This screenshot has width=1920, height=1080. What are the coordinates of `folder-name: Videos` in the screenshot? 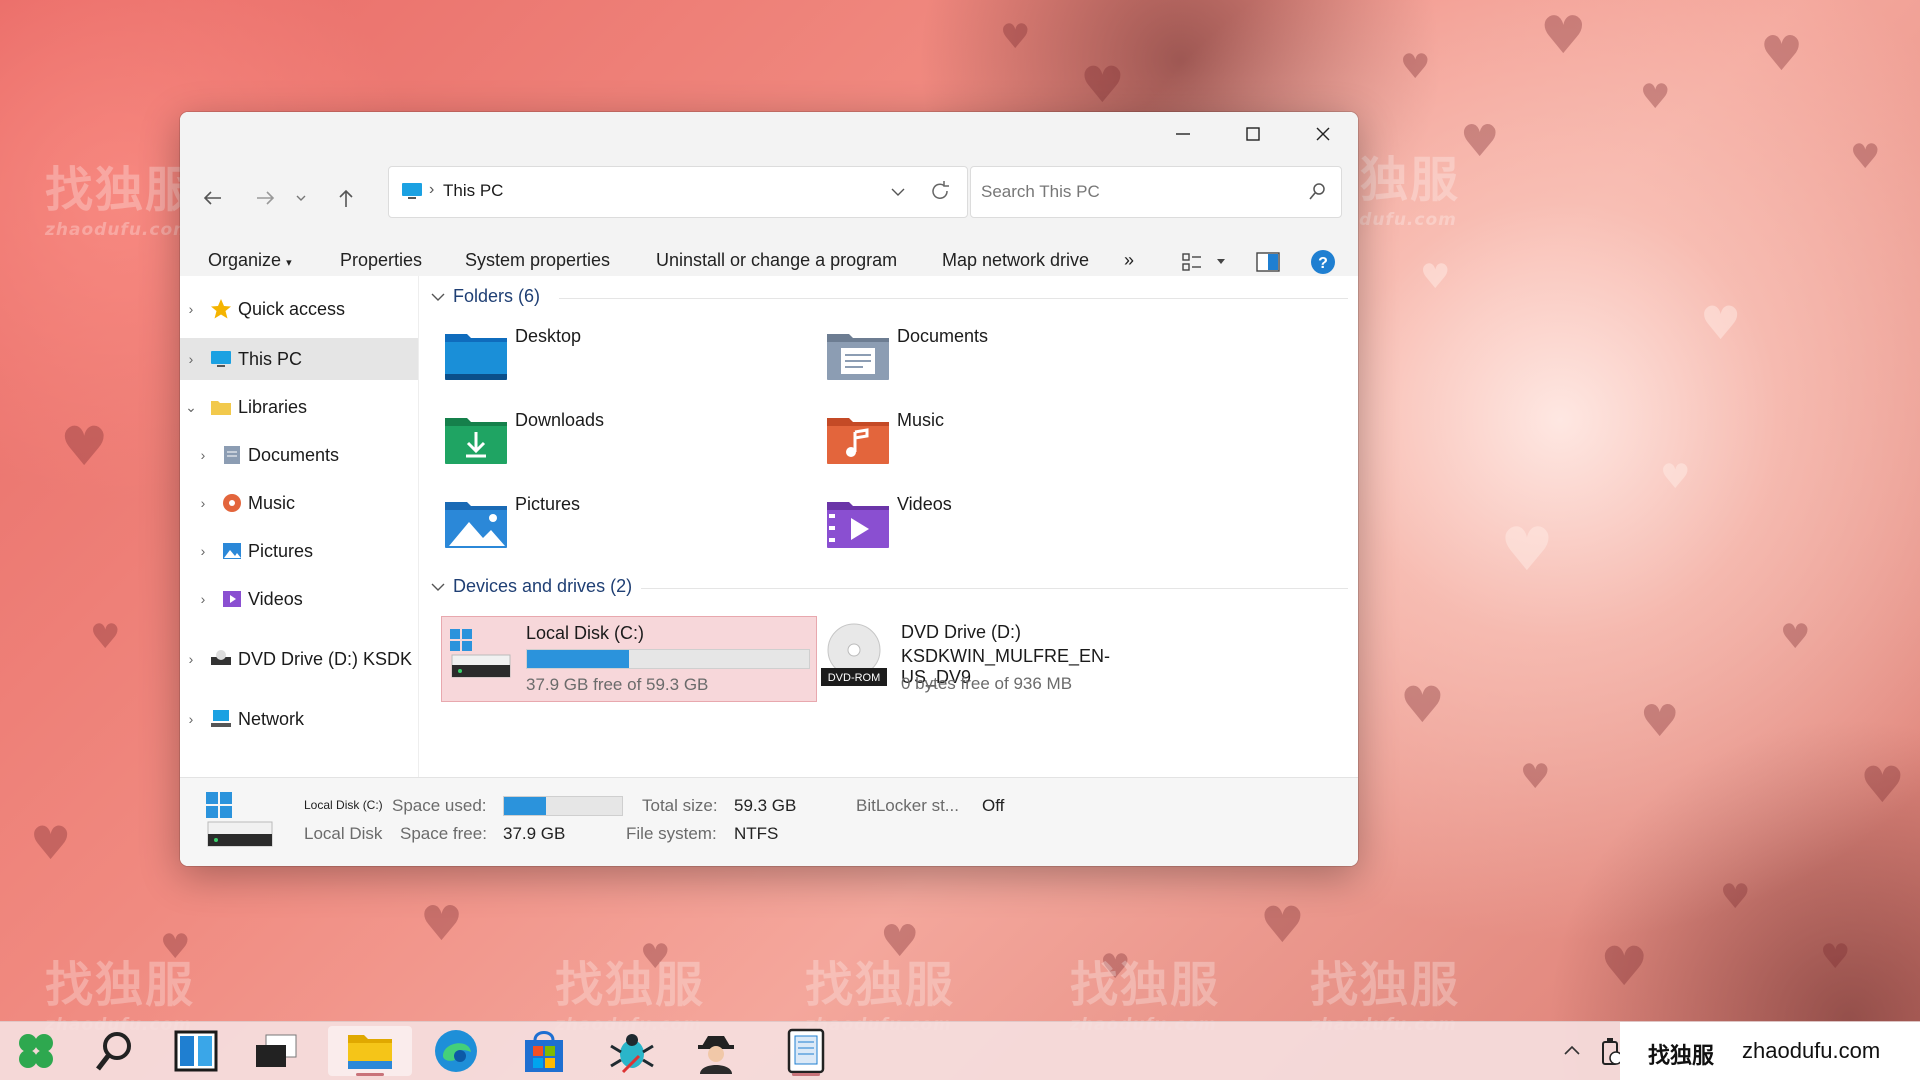 It's located at (924, 504).